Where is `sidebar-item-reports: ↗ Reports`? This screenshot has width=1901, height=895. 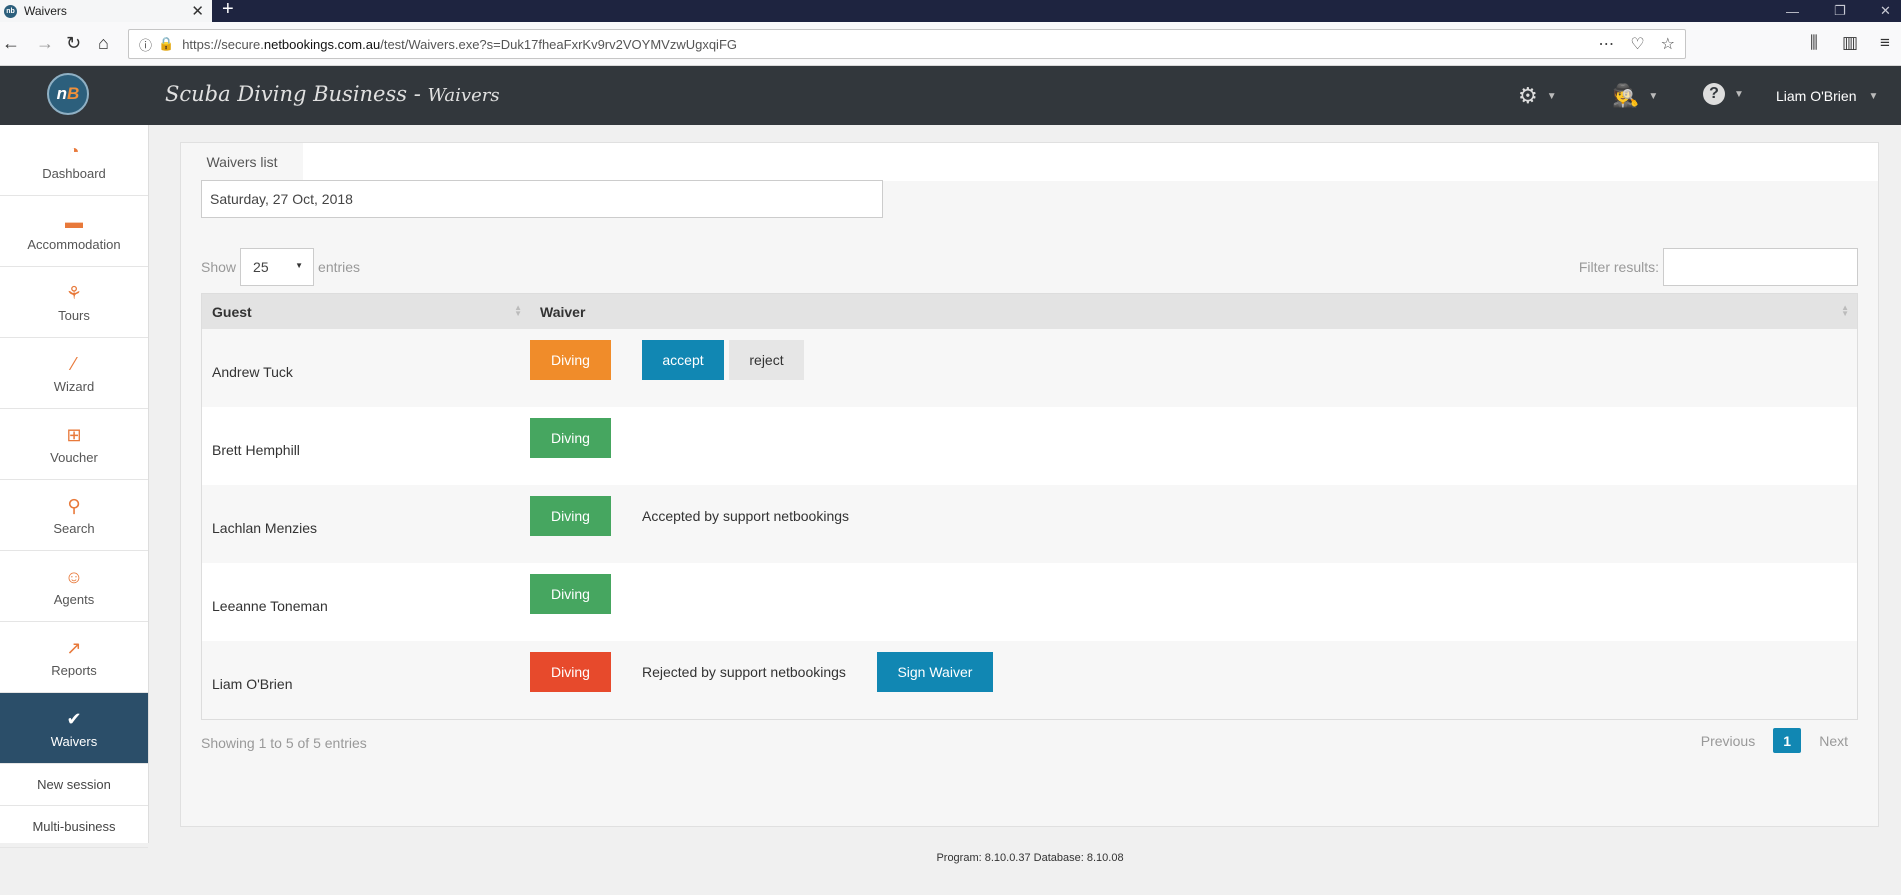 sidebar-item-reports: ↗ Reports is located at coordinates (74, 657).